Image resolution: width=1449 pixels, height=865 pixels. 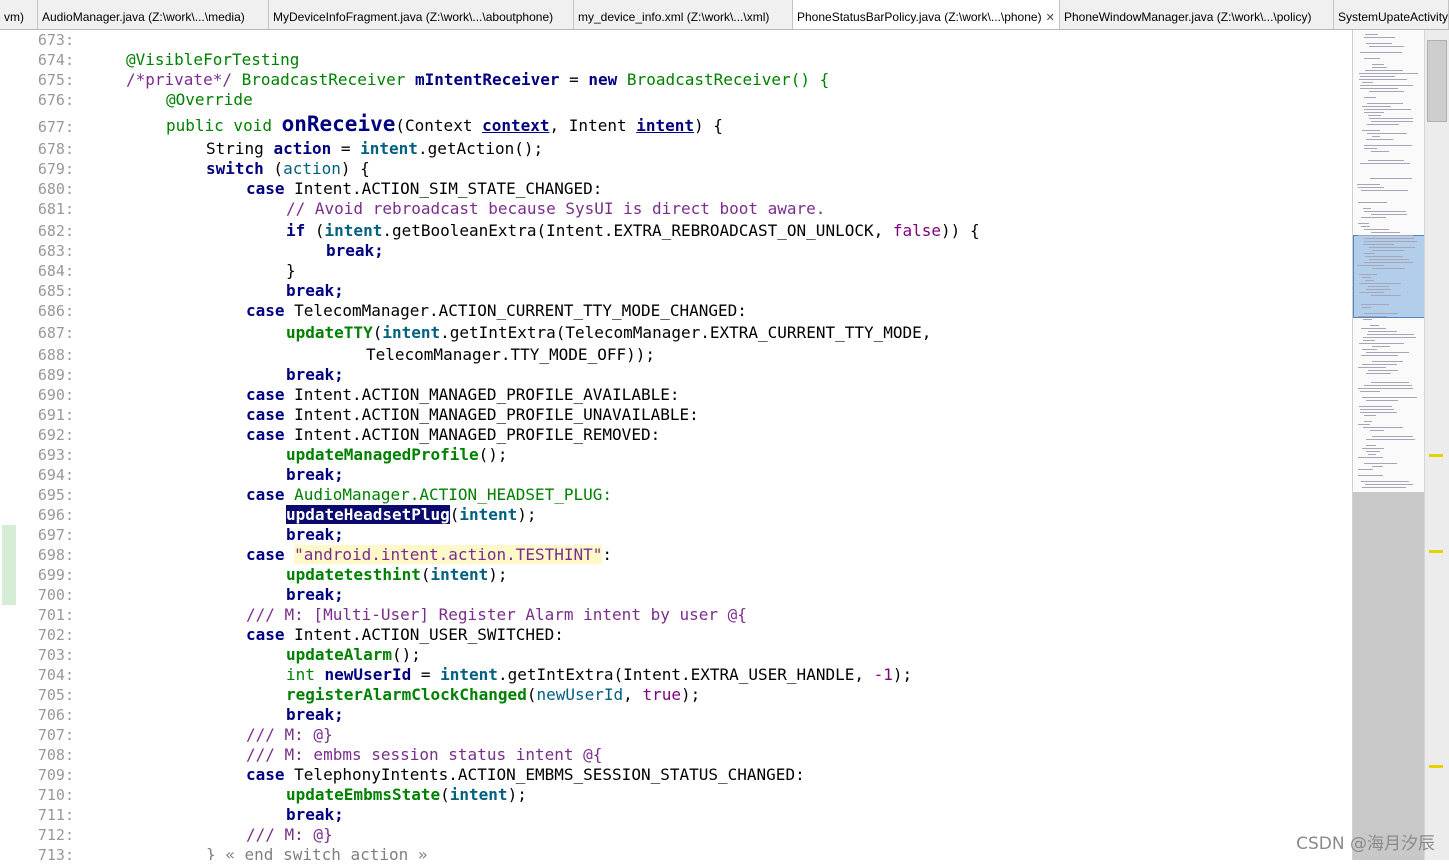 I want to click on string-literal: "android.intent.action.TESTHINT", so click(x=448, y=554).